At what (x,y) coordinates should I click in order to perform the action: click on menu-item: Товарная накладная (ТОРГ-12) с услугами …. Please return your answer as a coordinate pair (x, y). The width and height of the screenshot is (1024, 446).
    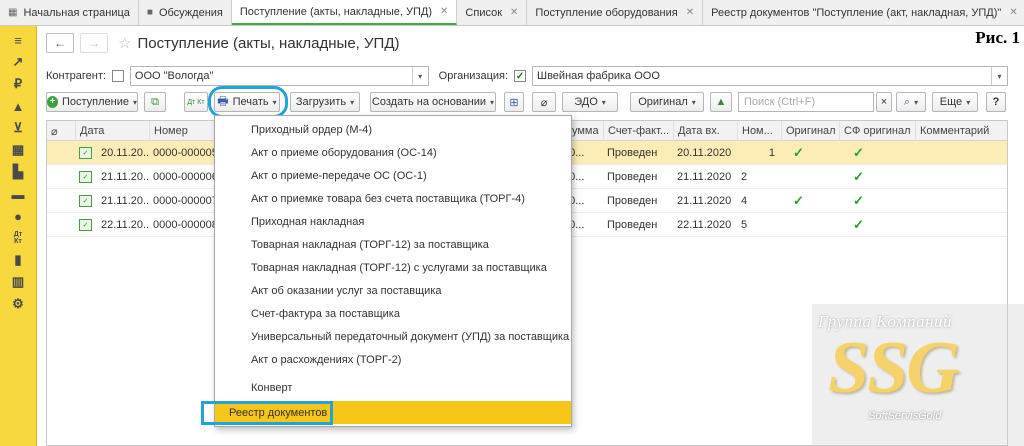
    Looking at the image, I should click on (393, 267).